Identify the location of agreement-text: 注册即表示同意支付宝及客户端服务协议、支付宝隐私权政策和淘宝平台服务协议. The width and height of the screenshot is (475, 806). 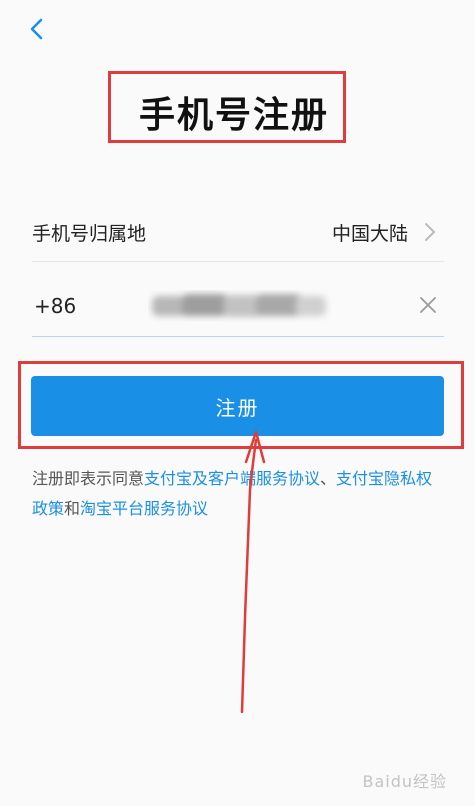
(237, 494).